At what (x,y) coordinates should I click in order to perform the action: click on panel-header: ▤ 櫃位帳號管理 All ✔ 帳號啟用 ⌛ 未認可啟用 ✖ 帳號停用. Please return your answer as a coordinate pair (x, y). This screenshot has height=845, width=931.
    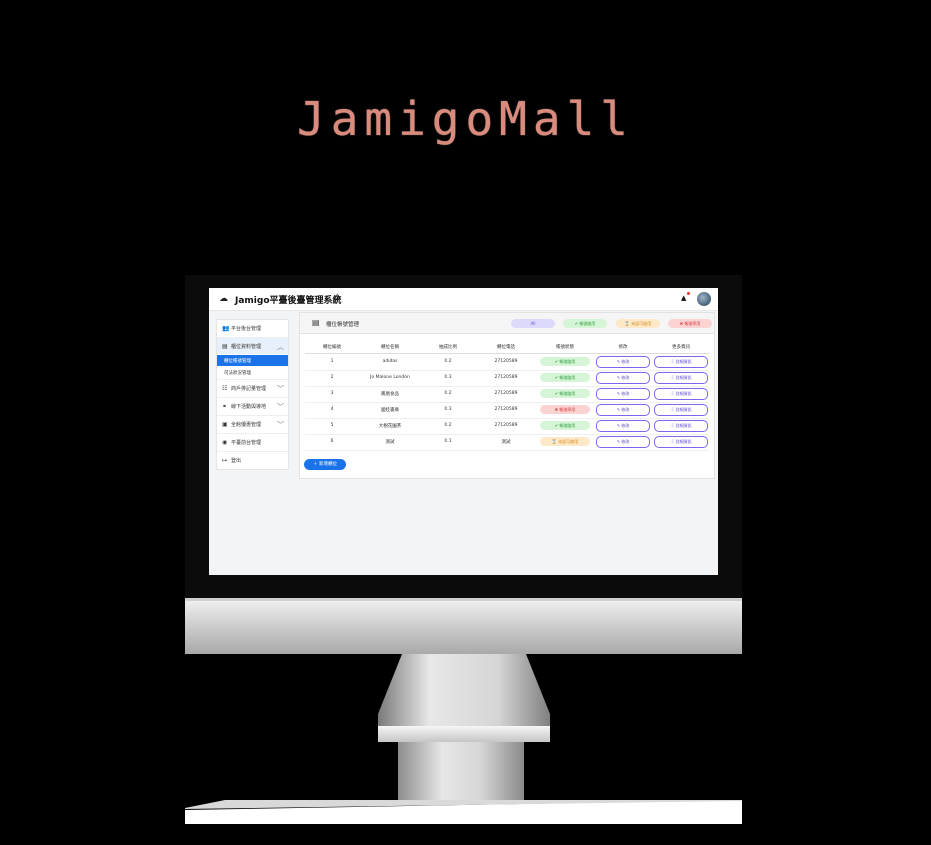
    Looking at the image, I should click on (507, 323).